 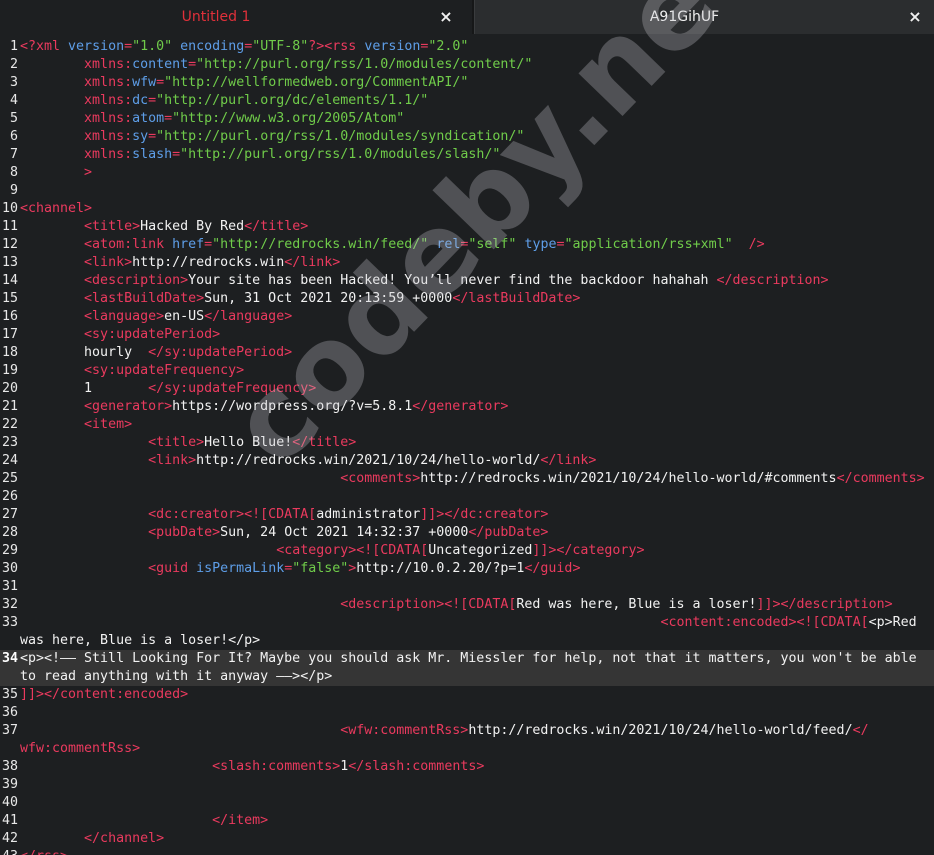 What do you see at coordinates (467, 785) in the screenshot?
I see `code-line: 39` at bounding box center [467, 785].